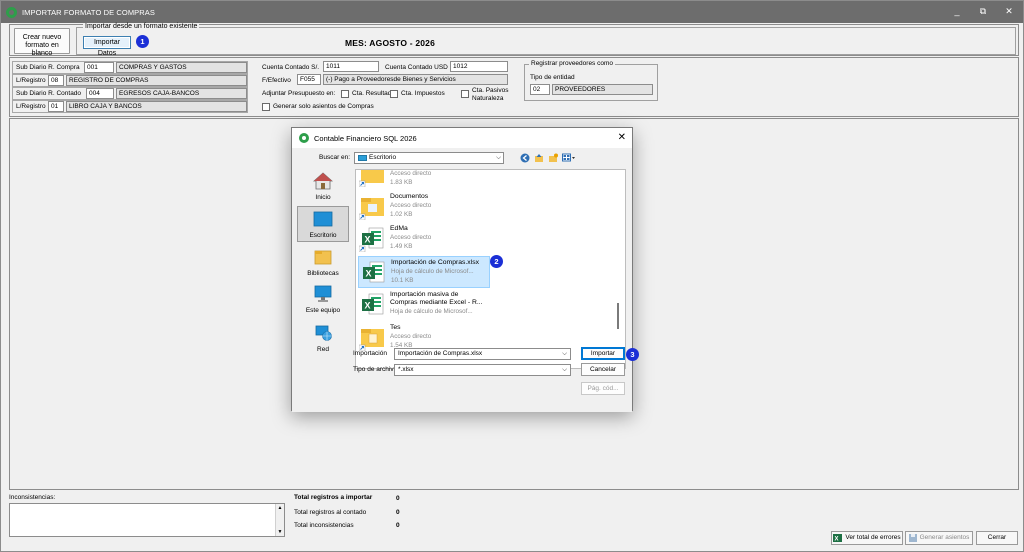 Image resolution: width=1024 pixels, height=552 pixels. Describe the element at coordinates (345, 94) in the screenshot. I see `cta-resultados-checkbox` at that location.